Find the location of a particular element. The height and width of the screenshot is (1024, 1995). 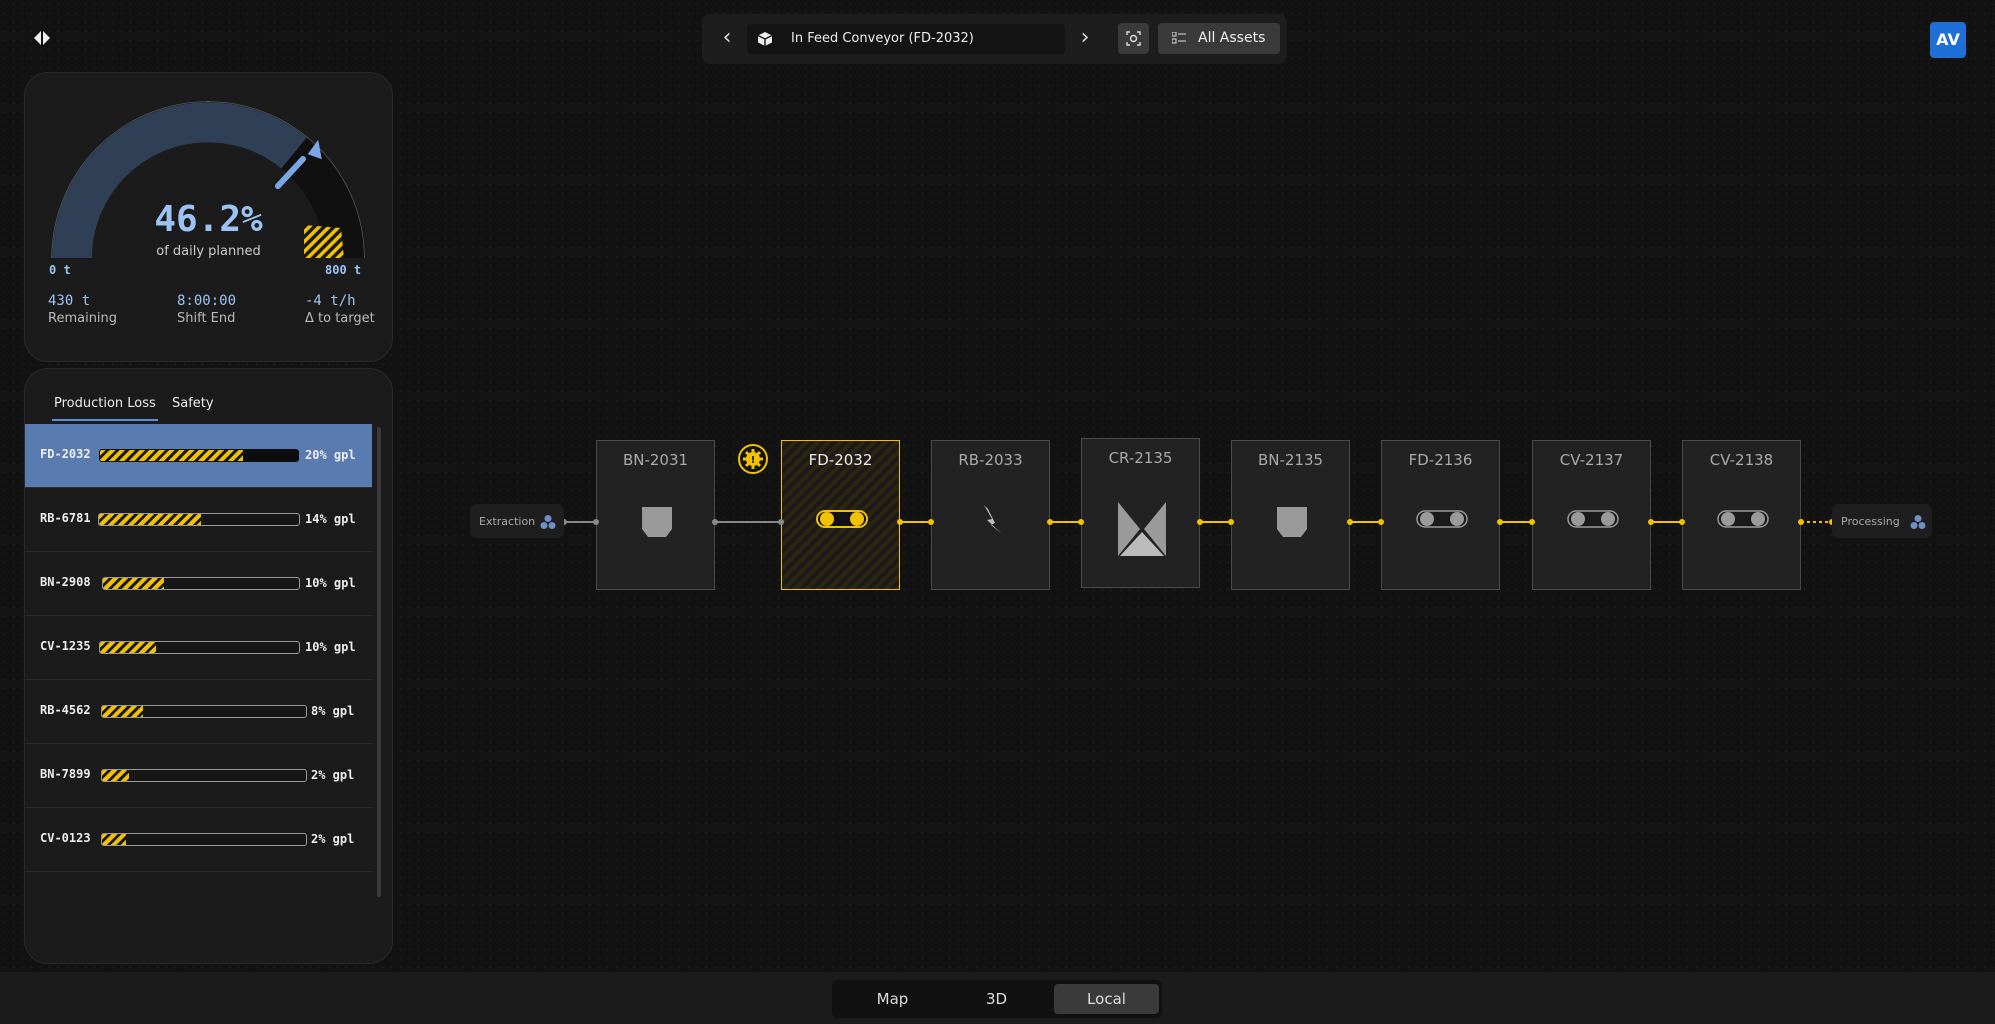

loss-row-rb-6781: RB-6781 14% gpl is located at coordinates (198, 520).